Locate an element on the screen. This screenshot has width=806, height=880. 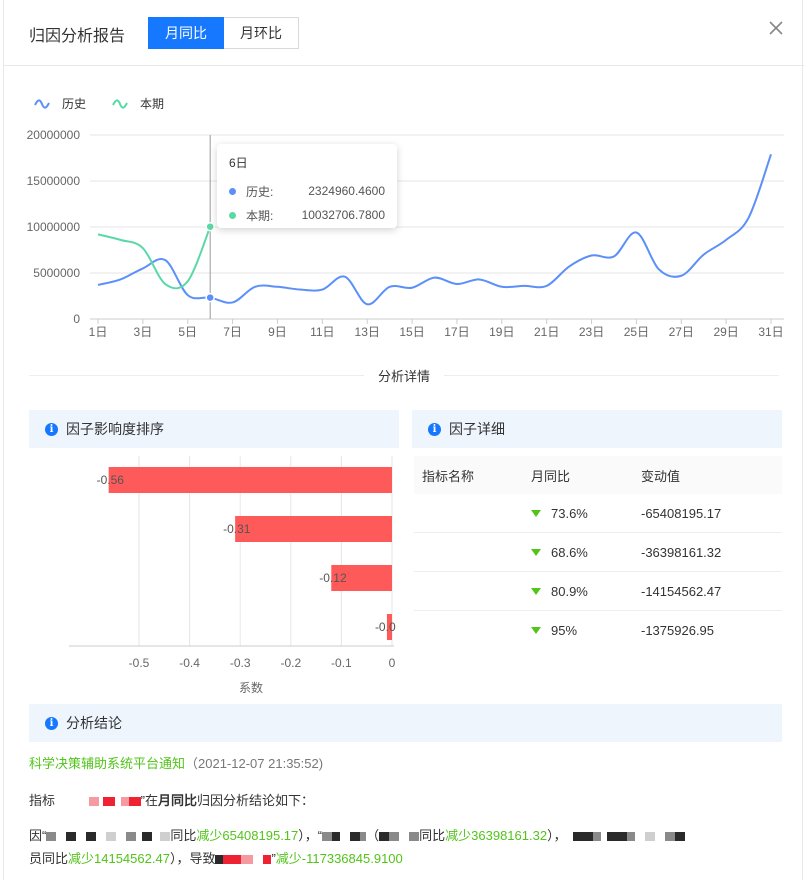
col-header-ratio: 月同比 is located at coordinates (551, 476).